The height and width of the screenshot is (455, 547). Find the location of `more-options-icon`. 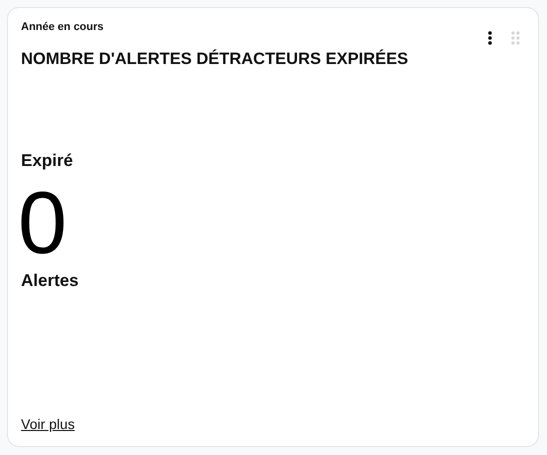

more-options-icon is located at coordinates (490, 38).